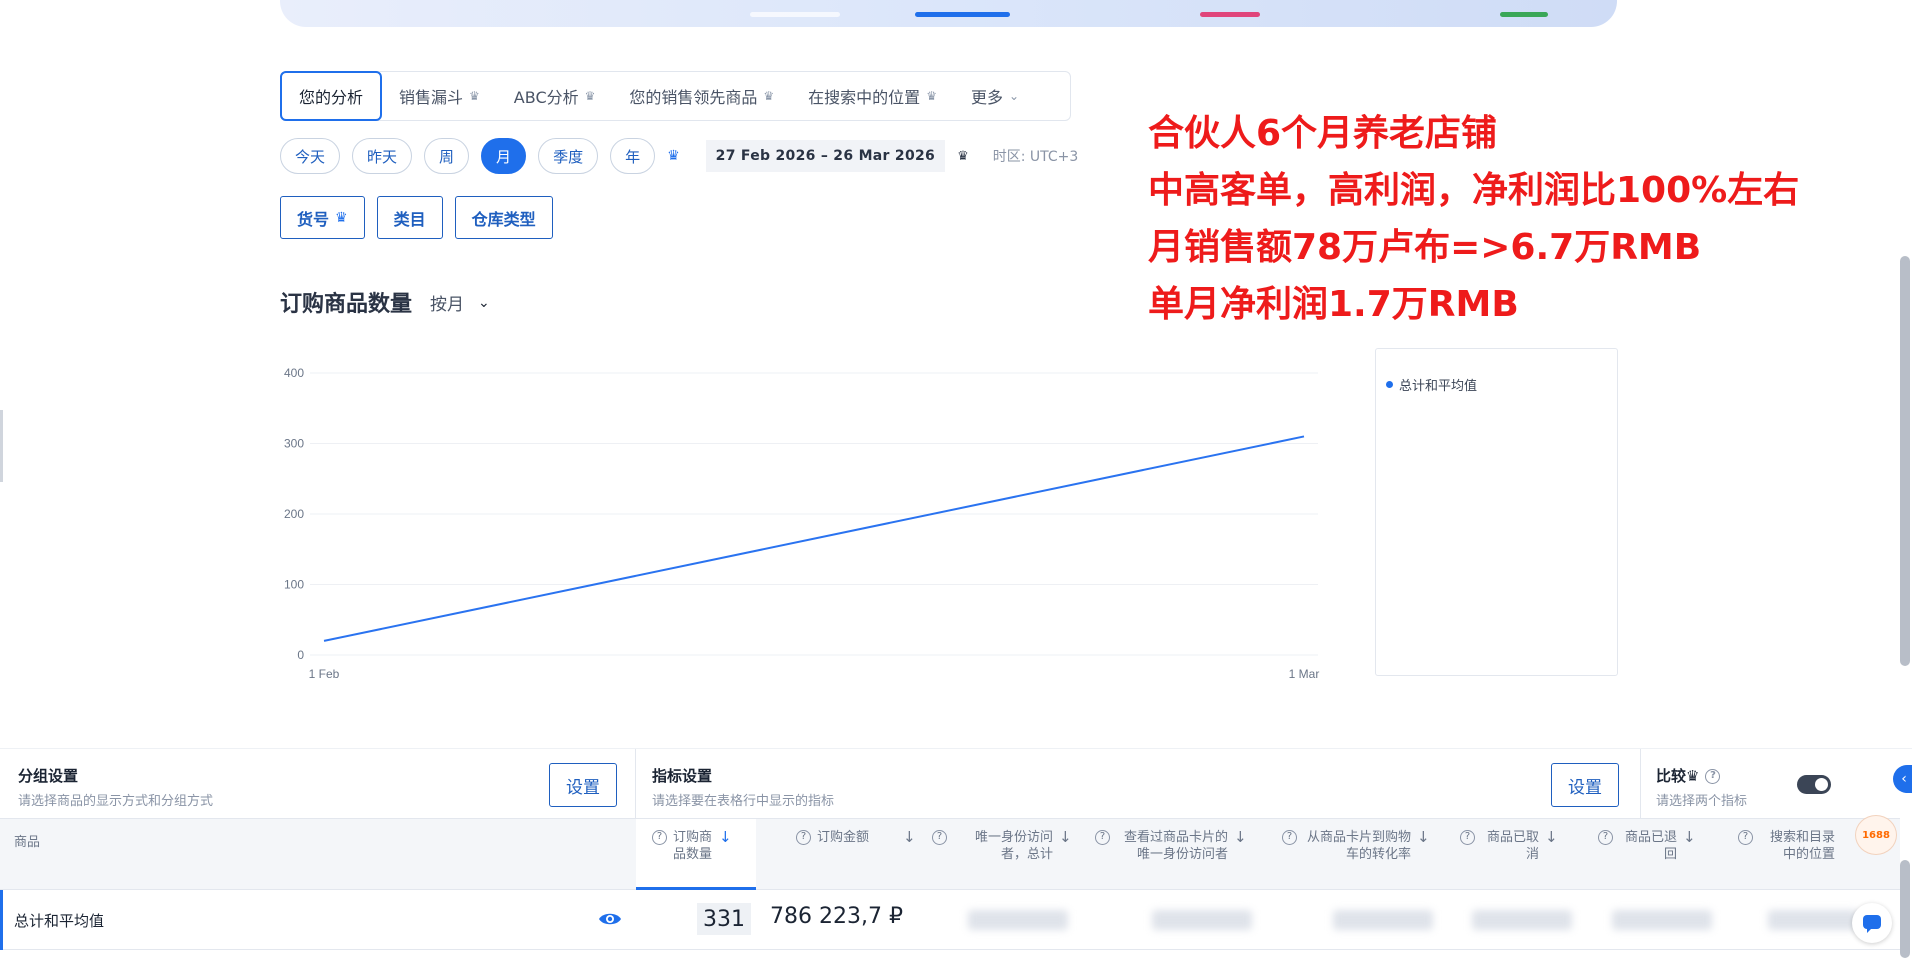 The width and height of the screenshot is (1912, 960). I want to click on tab-more: 更多 ⌄, so click(995, 96).